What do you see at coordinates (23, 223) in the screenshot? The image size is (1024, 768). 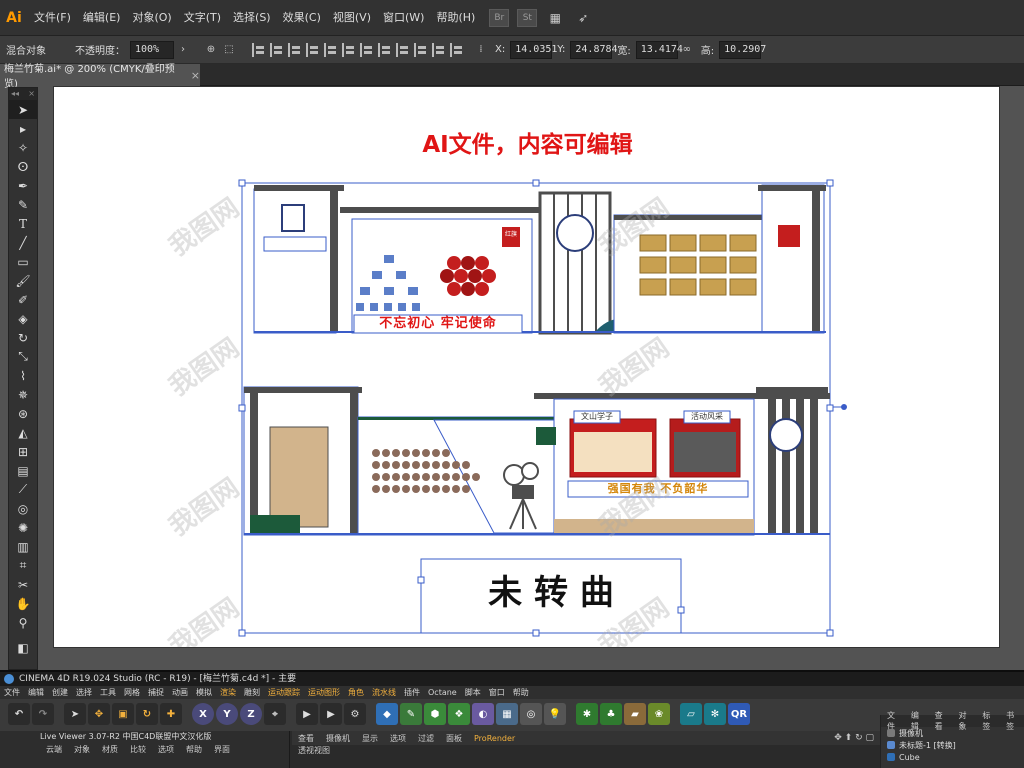 I see `type-tool-icon: T` at bounding box center [23, 223].